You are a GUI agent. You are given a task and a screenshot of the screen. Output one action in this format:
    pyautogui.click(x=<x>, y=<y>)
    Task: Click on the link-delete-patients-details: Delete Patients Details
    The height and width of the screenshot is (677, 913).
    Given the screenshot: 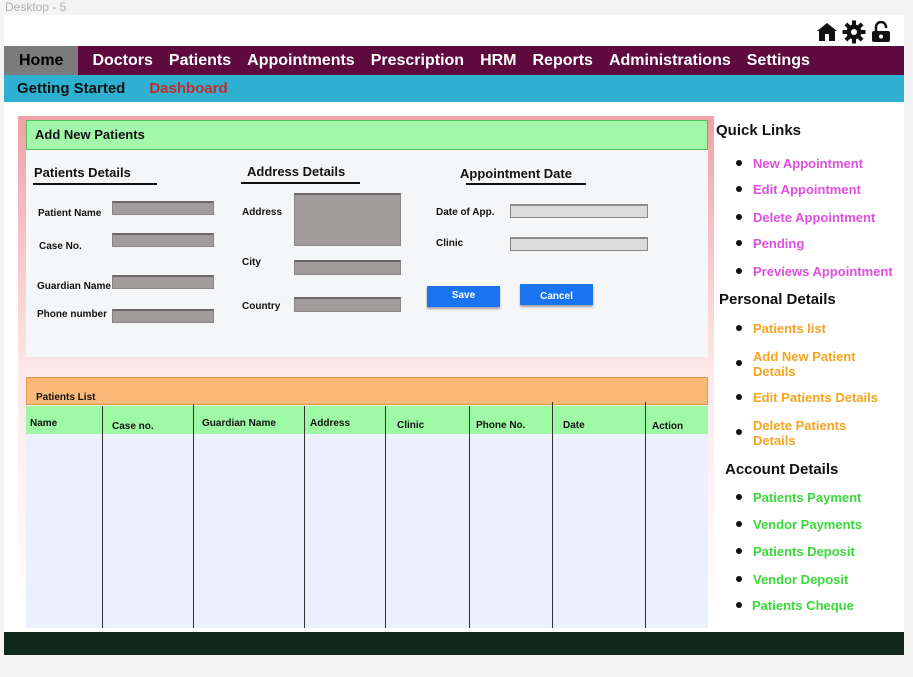 What is the action you would take?
    pyautogui.click(x=808, y=433)
    